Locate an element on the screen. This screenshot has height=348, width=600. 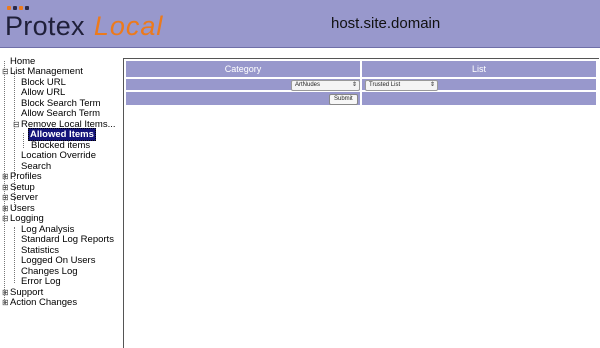
nav-item-action-changes: ⊞ Action Changes is located at coordinates (39, 302).